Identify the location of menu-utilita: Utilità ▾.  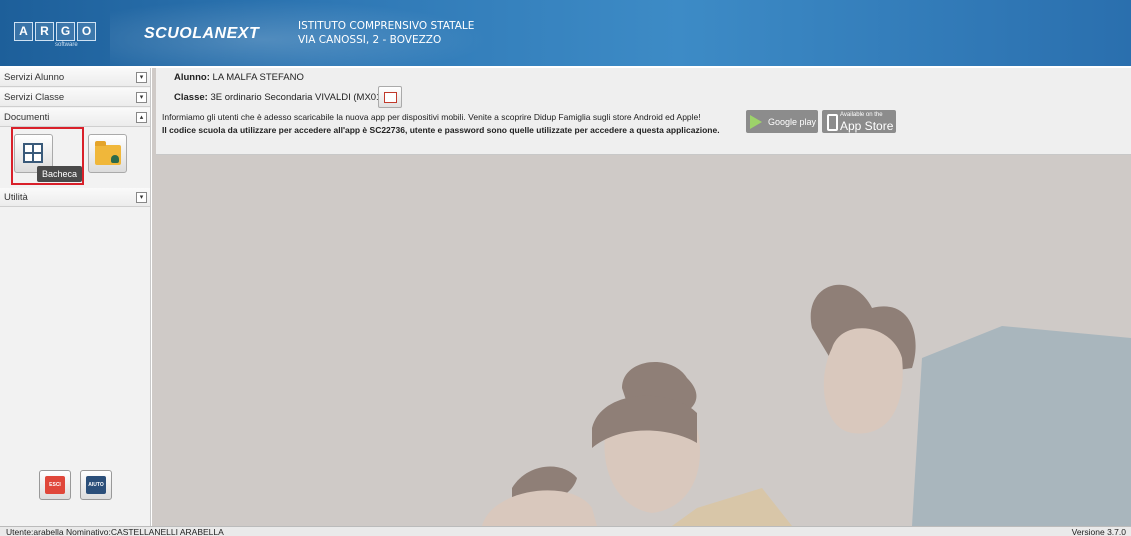
(75, 197).